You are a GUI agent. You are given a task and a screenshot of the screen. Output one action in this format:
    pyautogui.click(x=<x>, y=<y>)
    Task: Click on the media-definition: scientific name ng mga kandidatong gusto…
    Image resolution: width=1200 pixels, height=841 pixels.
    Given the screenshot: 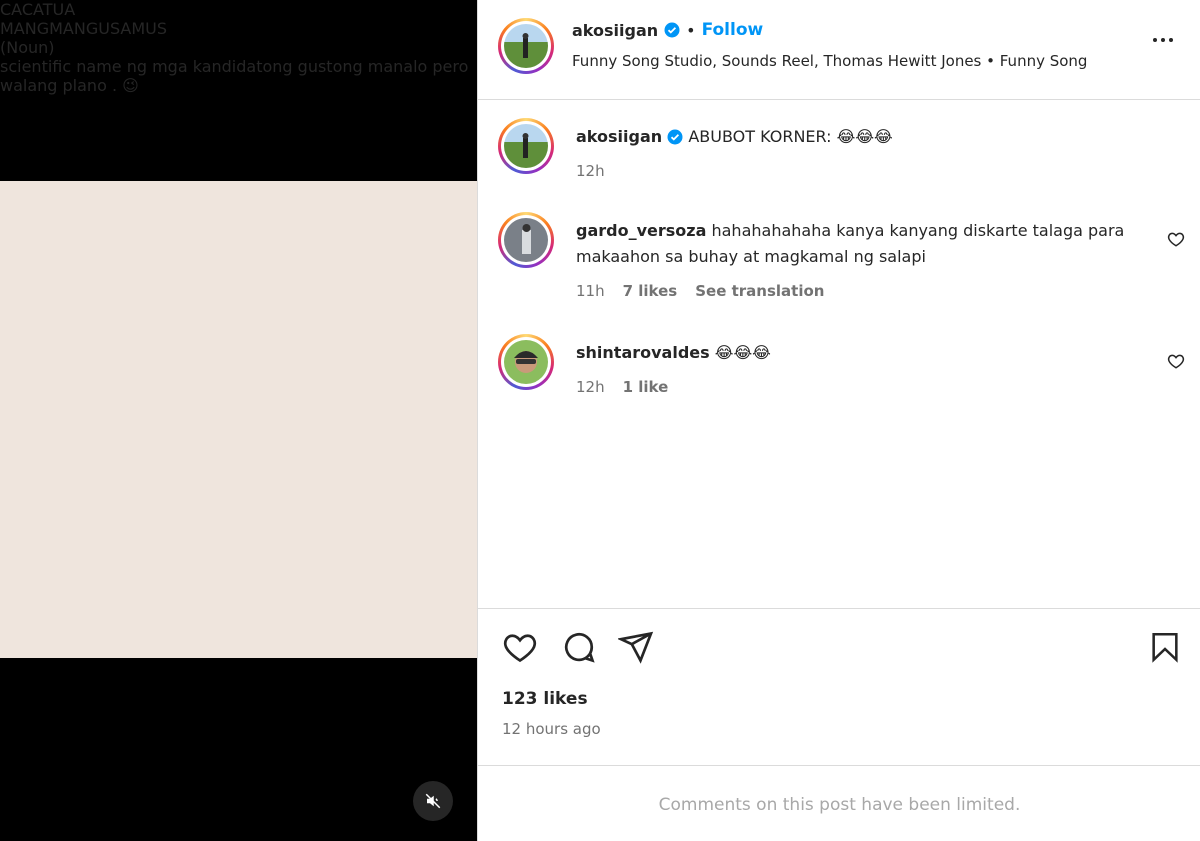 What is the action you would take?
    pyautogui.click(x=234, y=76)
    